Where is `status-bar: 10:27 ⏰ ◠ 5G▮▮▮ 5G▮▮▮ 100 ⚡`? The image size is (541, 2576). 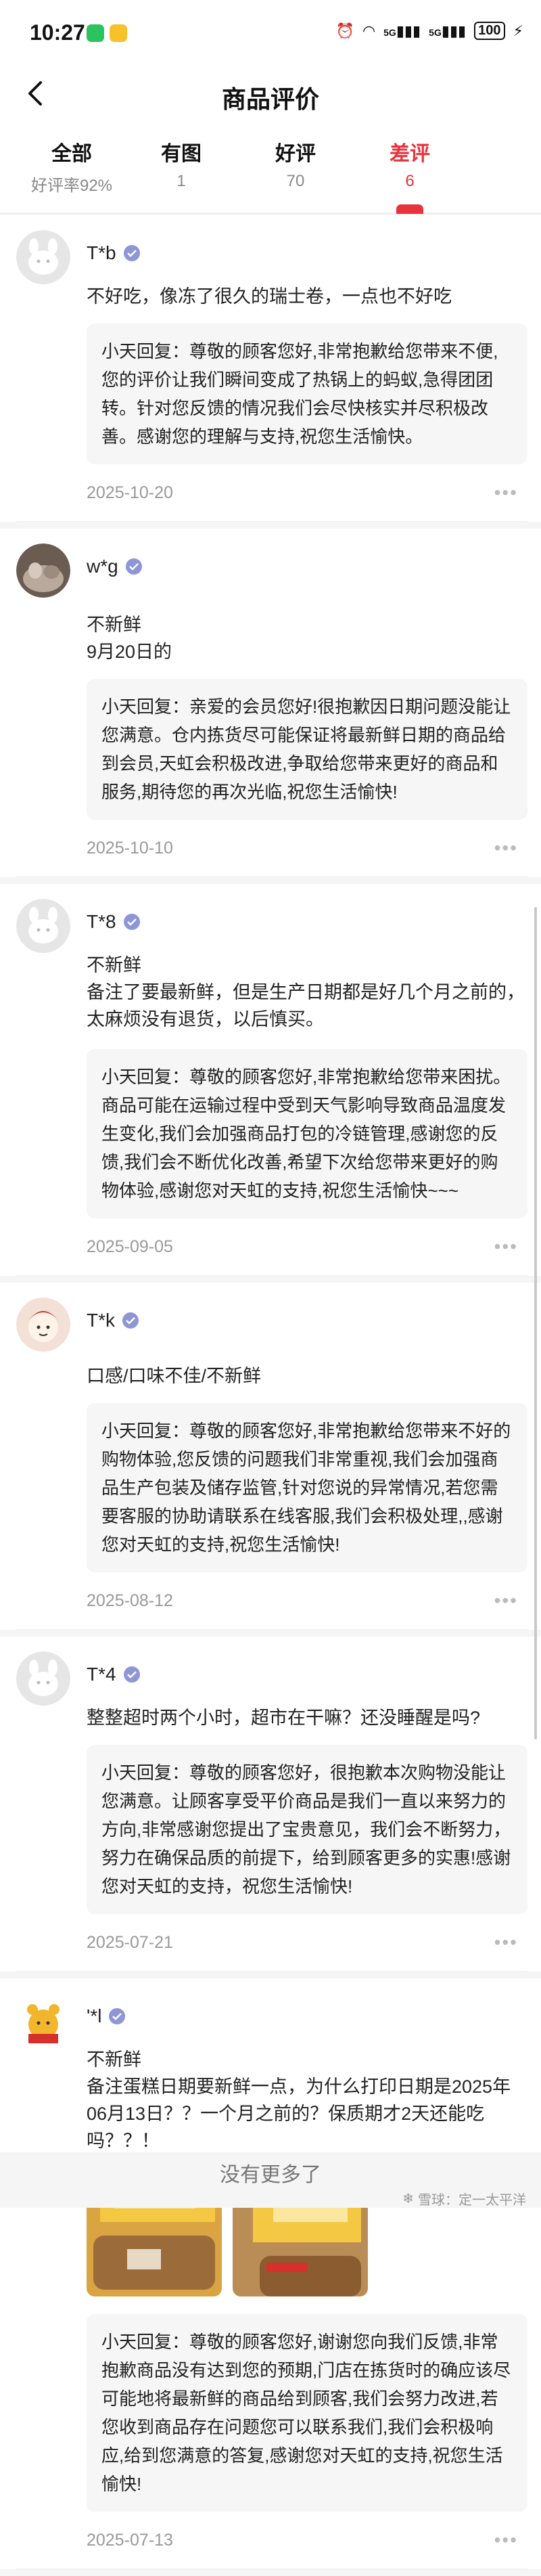 status-bar: 10:27 ⏰ ◠ 5G▮▮▮ 5G▮▮▮ 100 ⚡ is located at coordinates (270, 36).